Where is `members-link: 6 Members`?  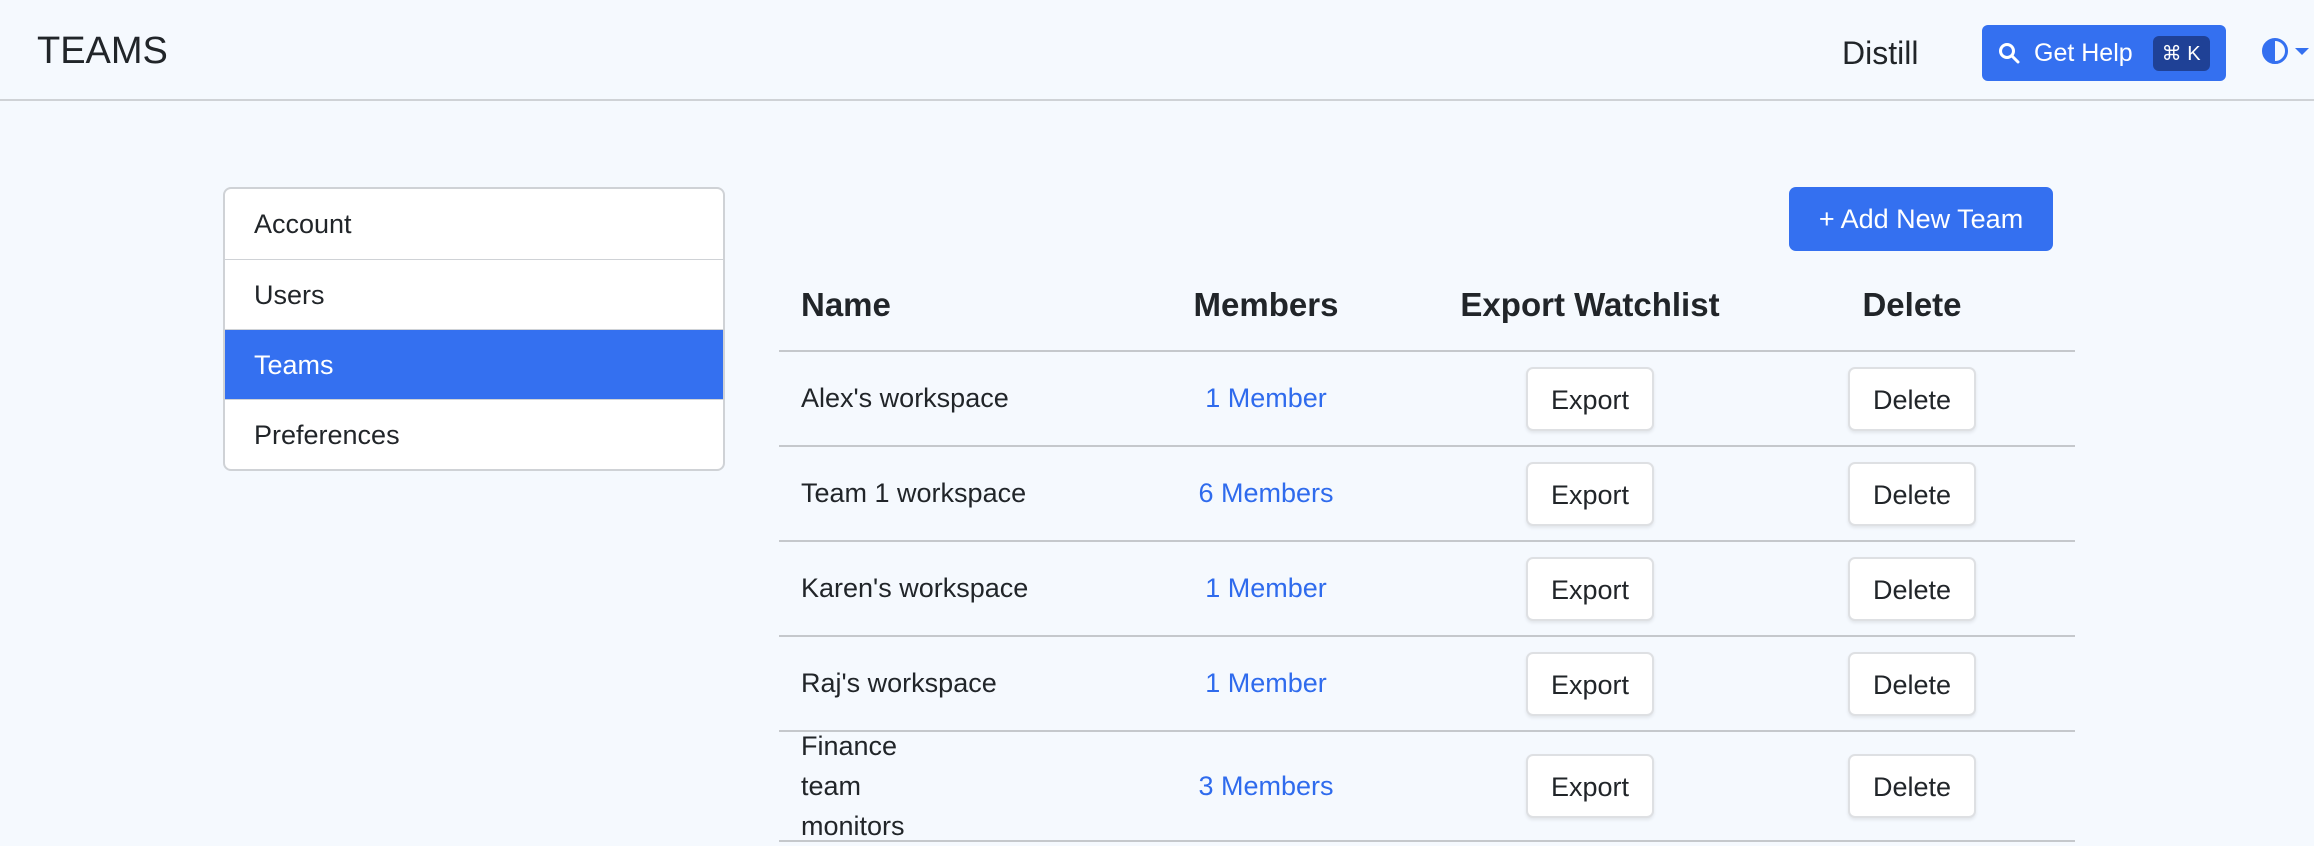
members-link: 6 Members is located at coordinates (1265, 493).